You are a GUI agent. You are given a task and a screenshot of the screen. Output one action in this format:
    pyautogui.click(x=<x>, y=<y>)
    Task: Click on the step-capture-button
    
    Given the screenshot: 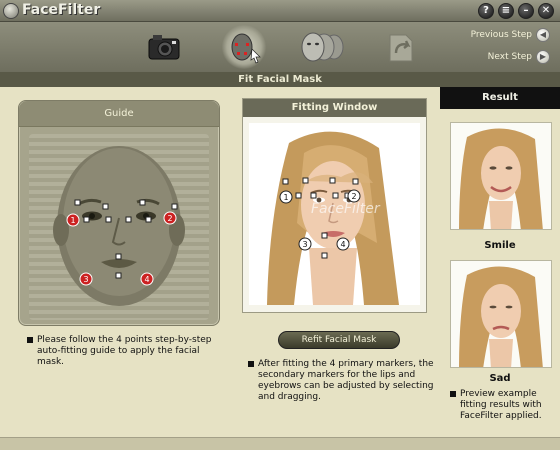 What is the action you would take?
    pyautogui.click(x=164, y=47)
    